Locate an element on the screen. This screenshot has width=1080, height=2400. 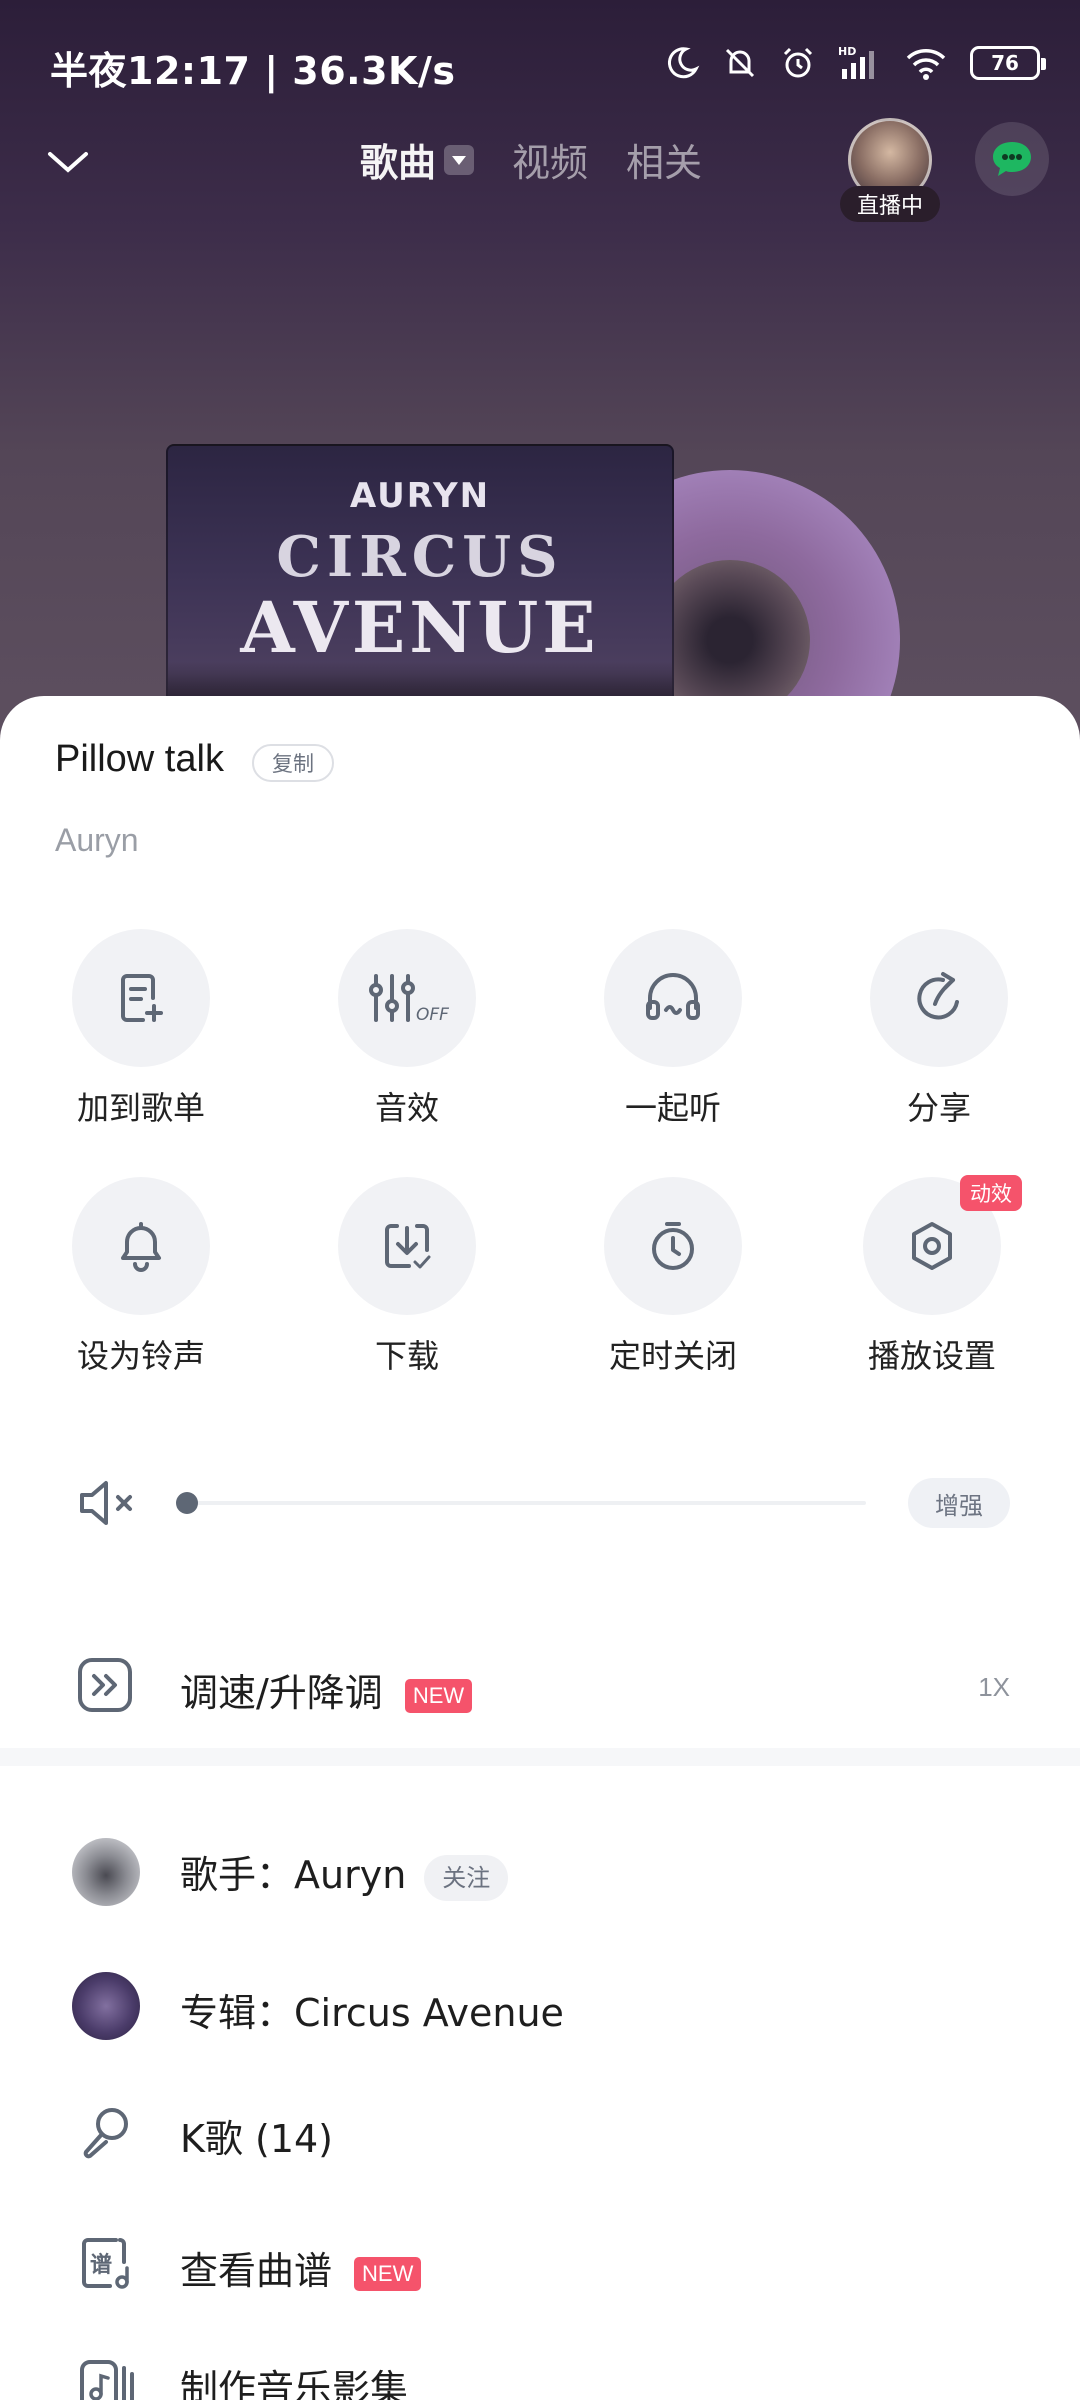
action-sleep-timer: 定时关闭 is located at coordinates (673, 1277).